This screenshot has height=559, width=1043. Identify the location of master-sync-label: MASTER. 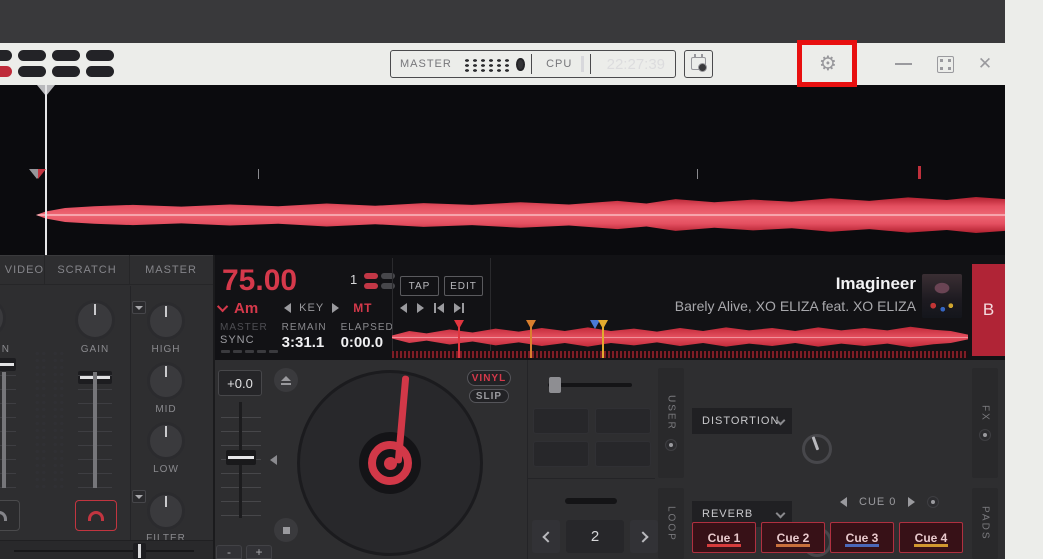
(244, 327).